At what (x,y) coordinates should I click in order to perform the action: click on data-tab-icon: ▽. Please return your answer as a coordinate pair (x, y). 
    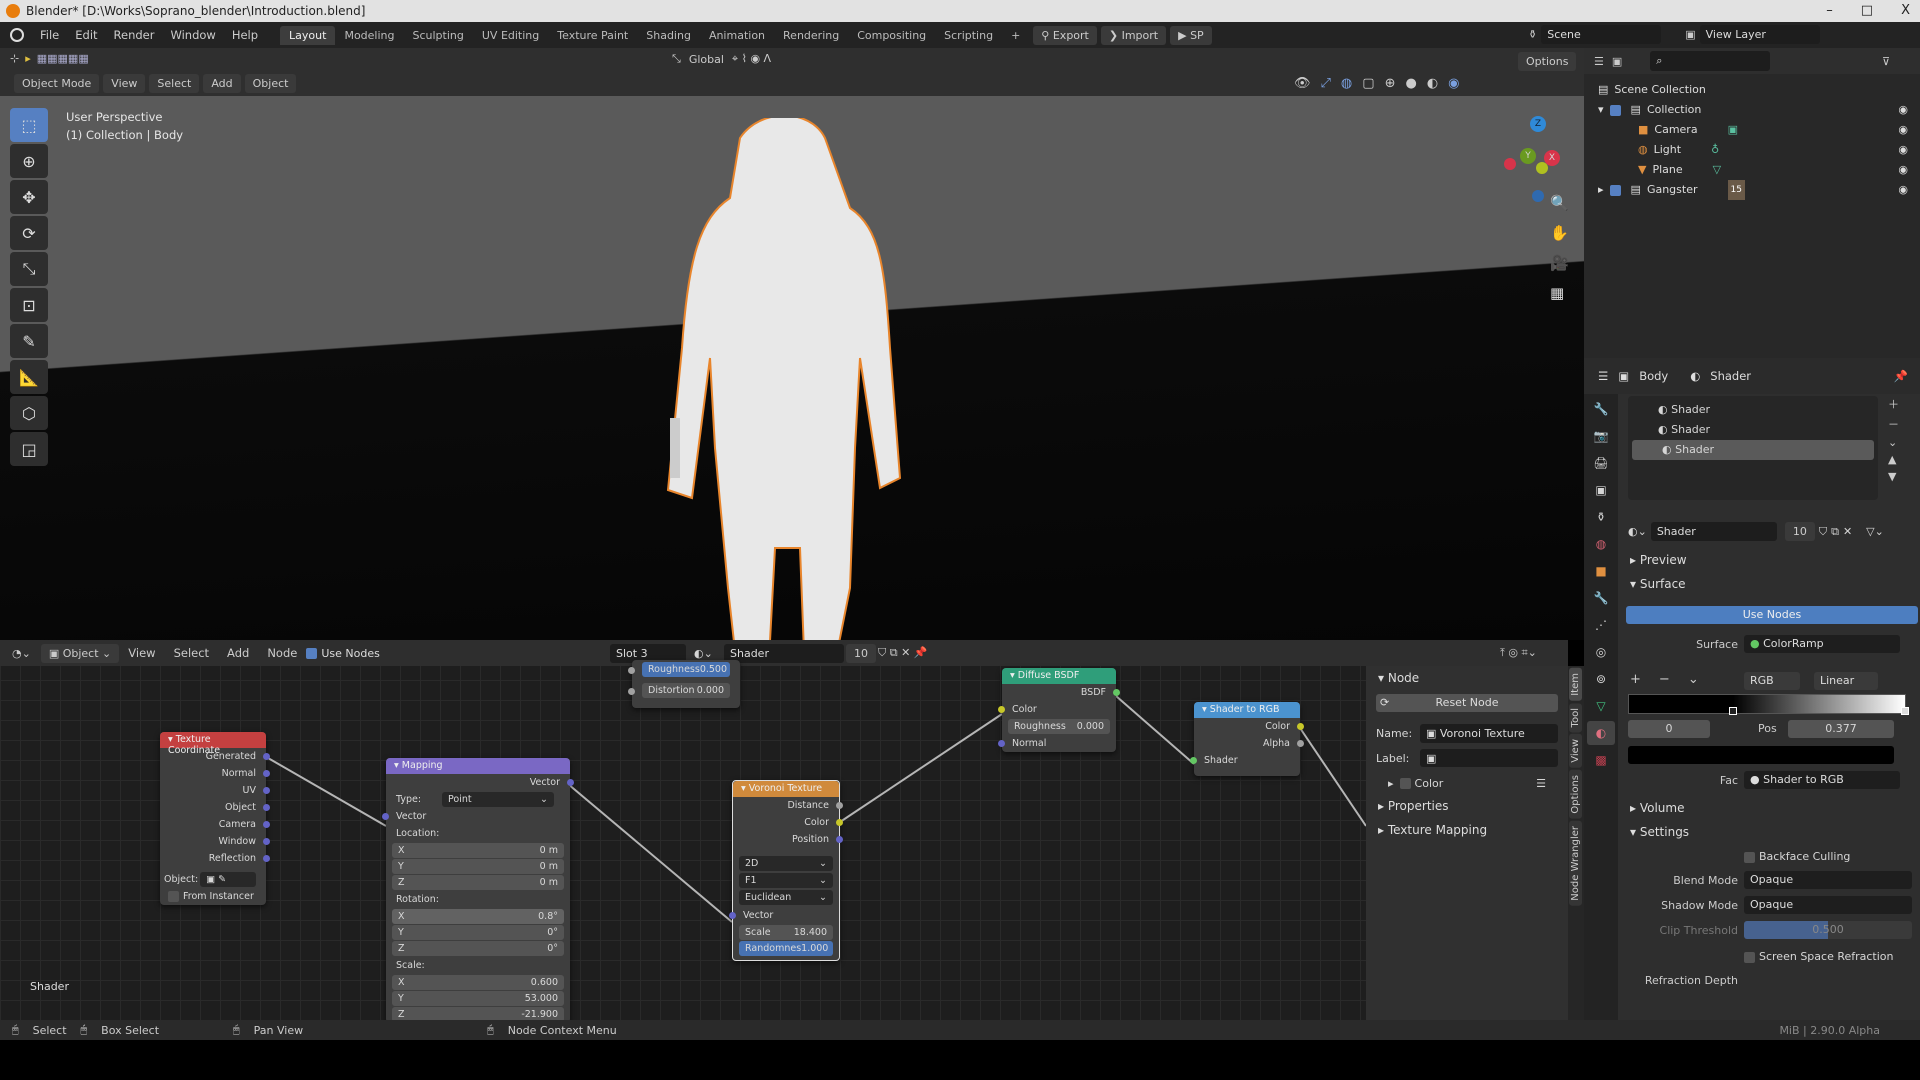
    Looking at the image, I should click on (1601, 706).